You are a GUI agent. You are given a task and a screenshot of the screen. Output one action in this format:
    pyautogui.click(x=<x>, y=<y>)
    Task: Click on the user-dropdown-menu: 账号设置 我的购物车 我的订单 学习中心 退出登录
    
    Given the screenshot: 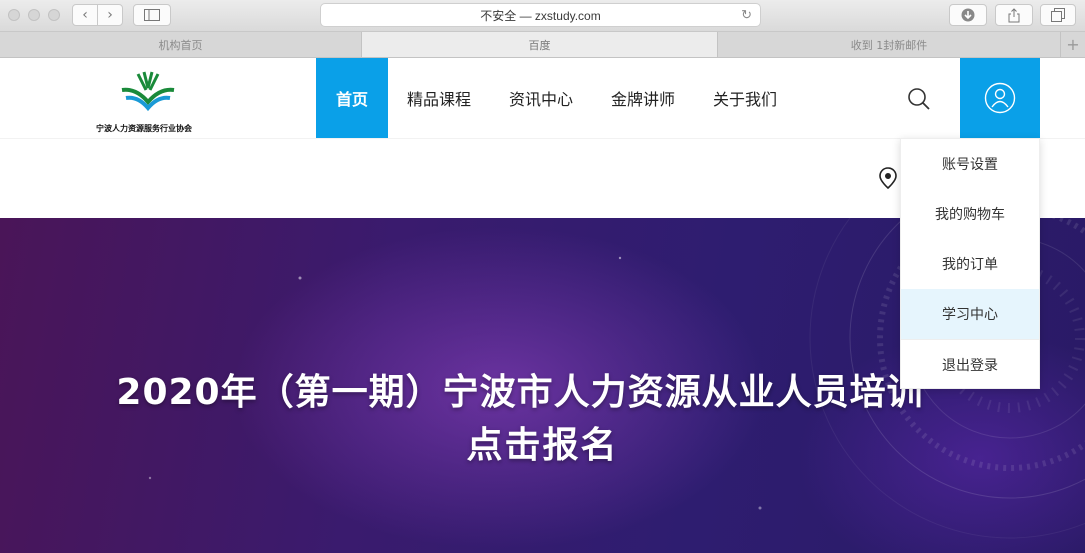 What is the action you would take?
    pyautogui.click(x=970, y=263)
    